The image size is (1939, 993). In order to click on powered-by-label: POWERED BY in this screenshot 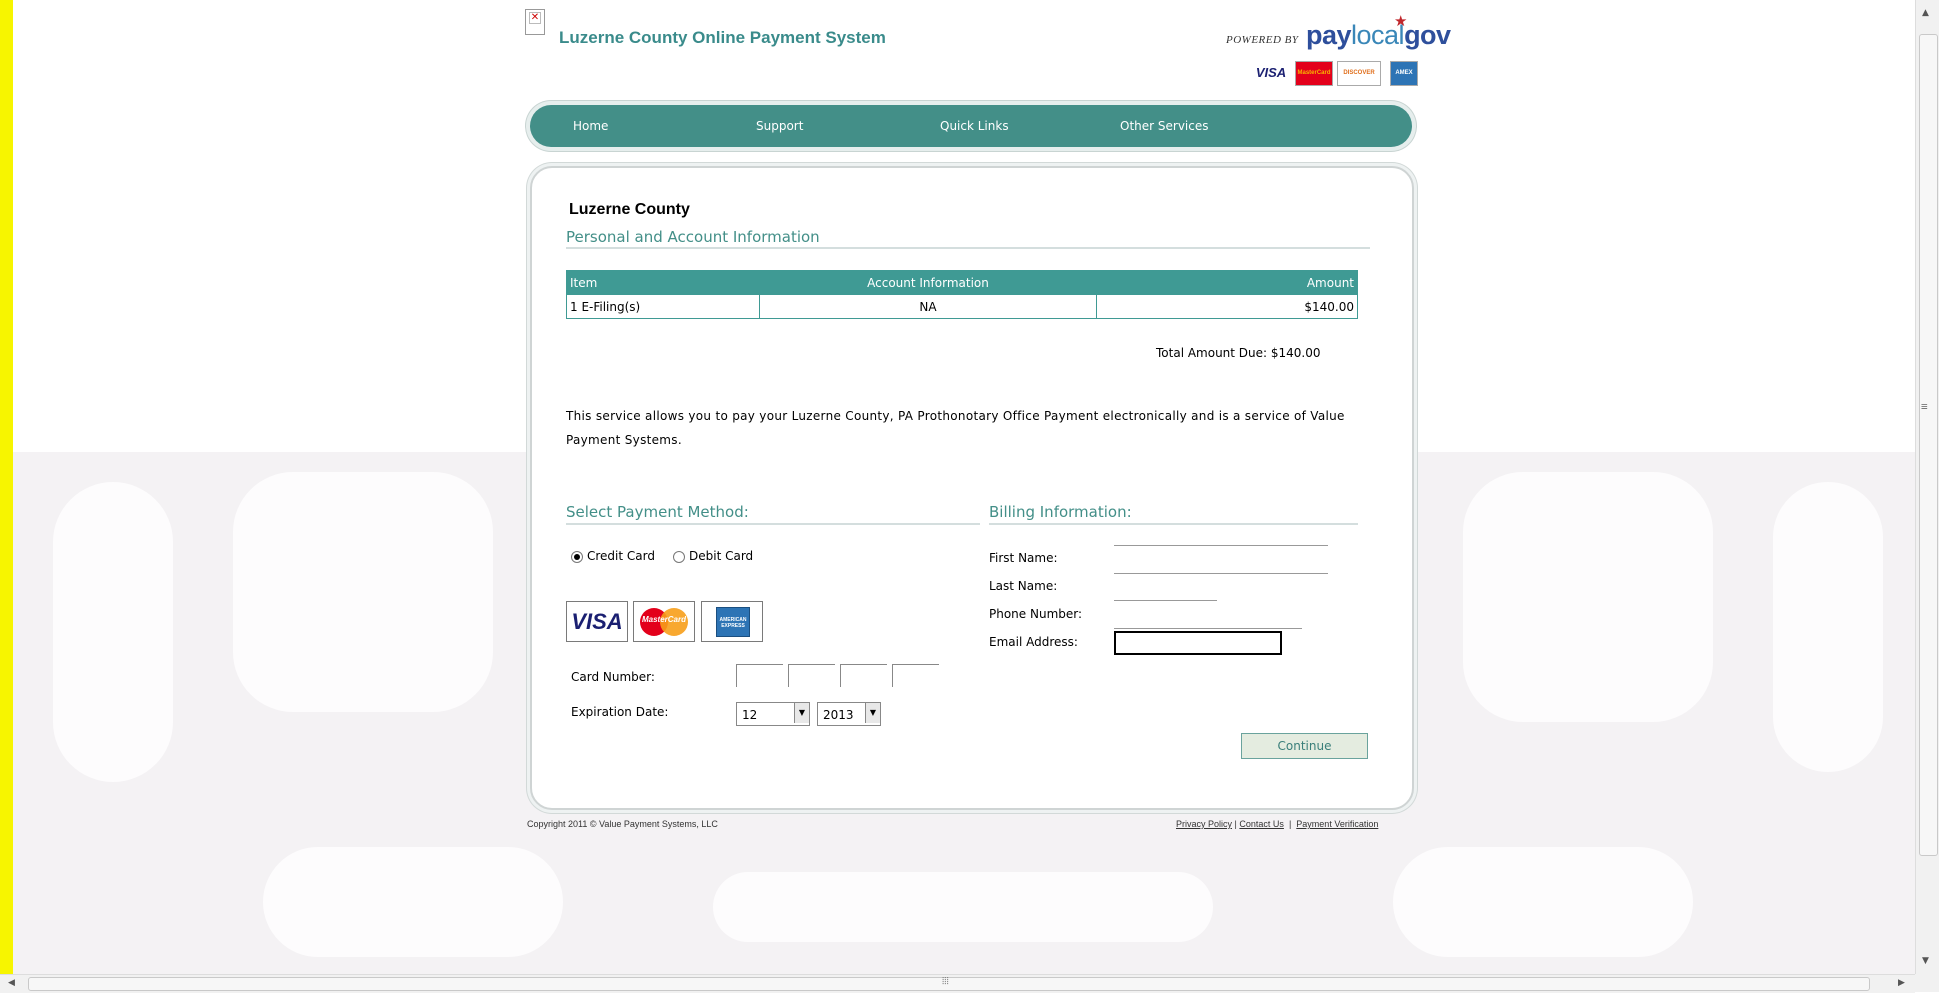, I will do `click(1262, 40)`.